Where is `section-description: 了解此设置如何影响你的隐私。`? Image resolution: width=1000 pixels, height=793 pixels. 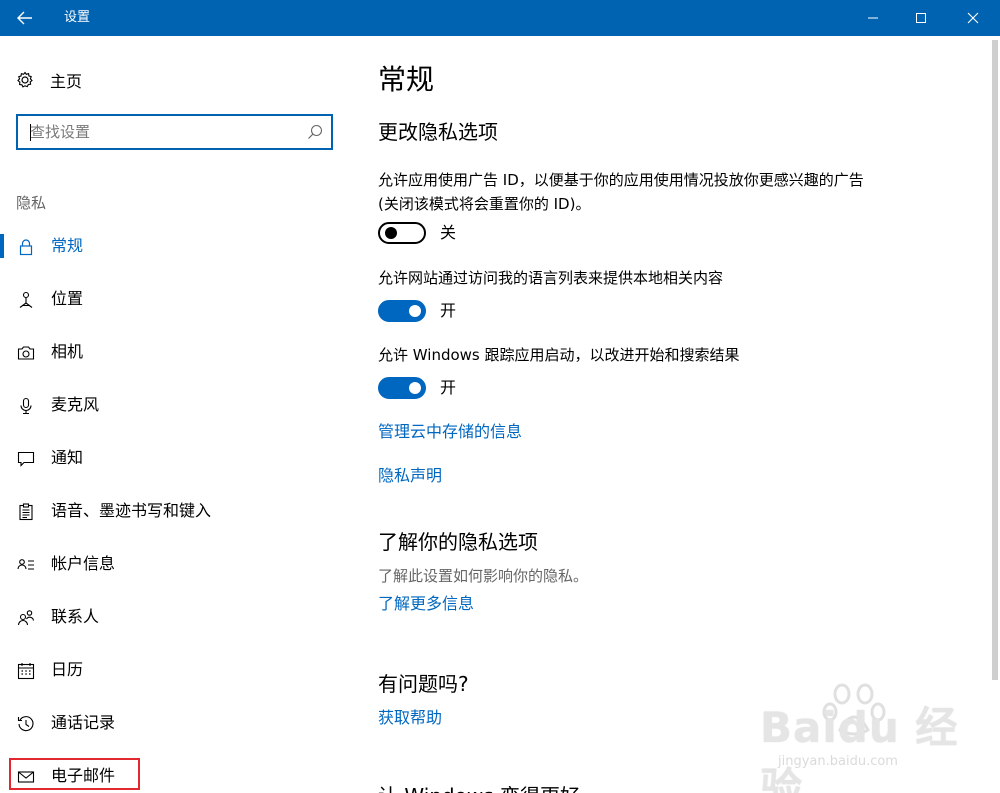 section-description: 了解此设置如何影响你的隐私。 is located at coordinates (483, 576).